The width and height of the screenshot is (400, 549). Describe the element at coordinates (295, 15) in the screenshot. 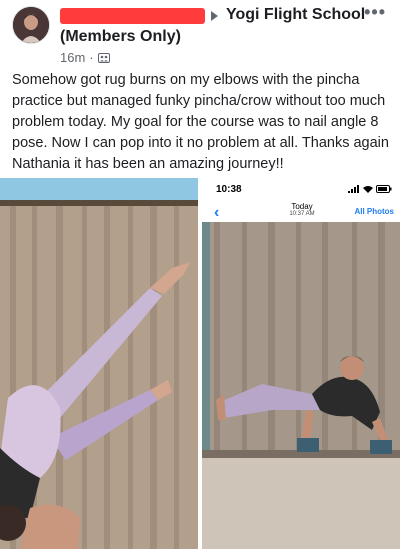

I see `group-name-link: Yogi Flight School` at that location.